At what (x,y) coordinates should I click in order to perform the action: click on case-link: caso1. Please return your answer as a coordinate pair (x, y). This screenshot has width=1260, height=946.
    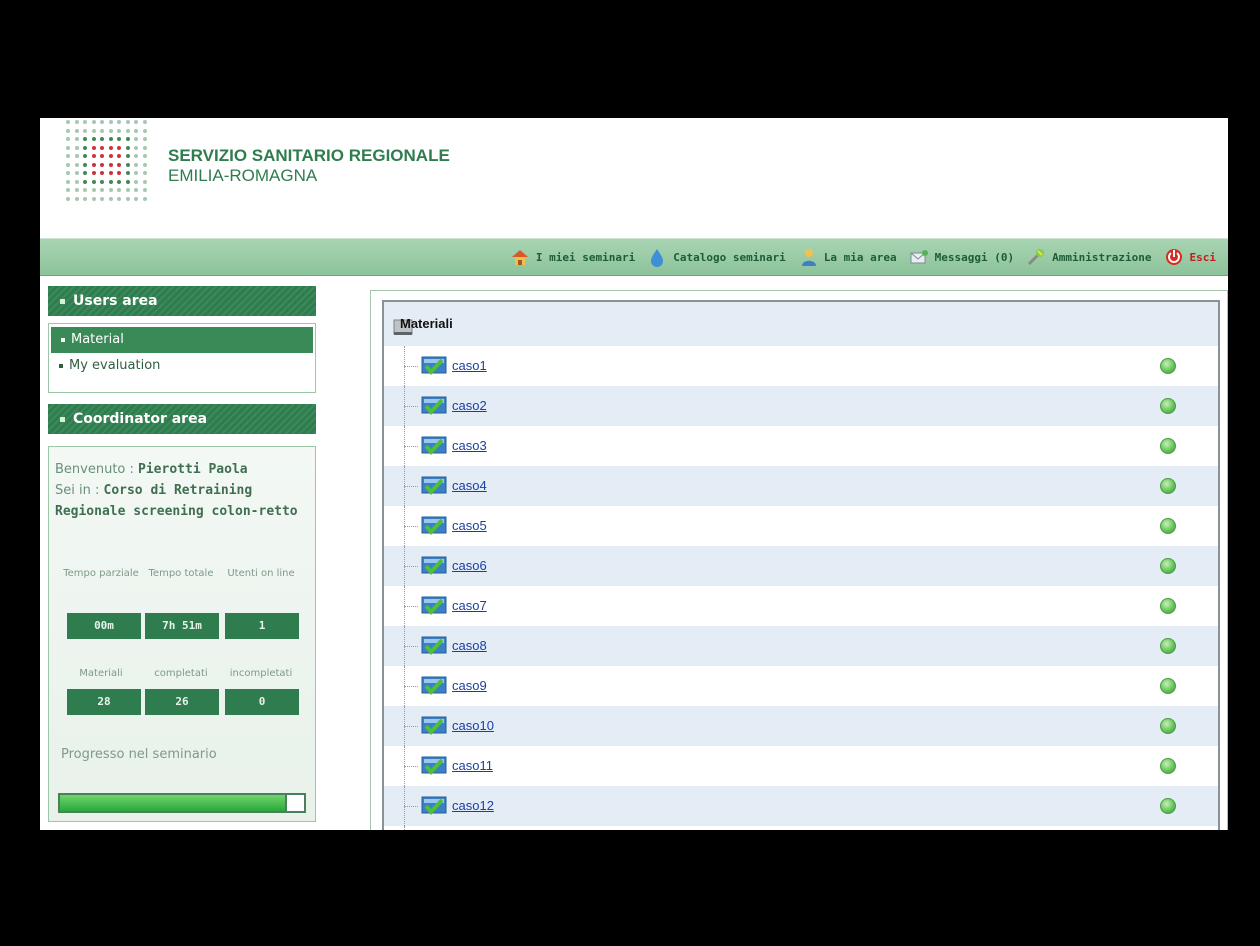
    Looking at the image, I should click on (469, 365).